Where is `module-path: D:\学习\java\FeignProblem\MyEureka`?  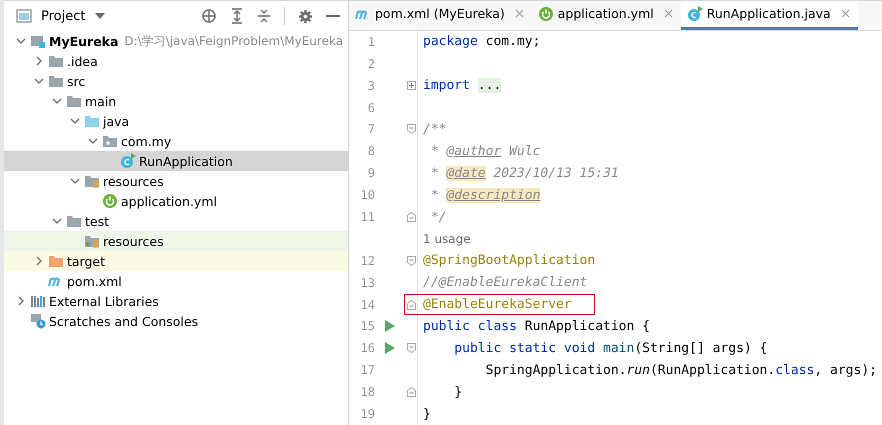 module-path: D:\学习\java\FeignProblem\MyEureka is located at coordinates (234, 41).